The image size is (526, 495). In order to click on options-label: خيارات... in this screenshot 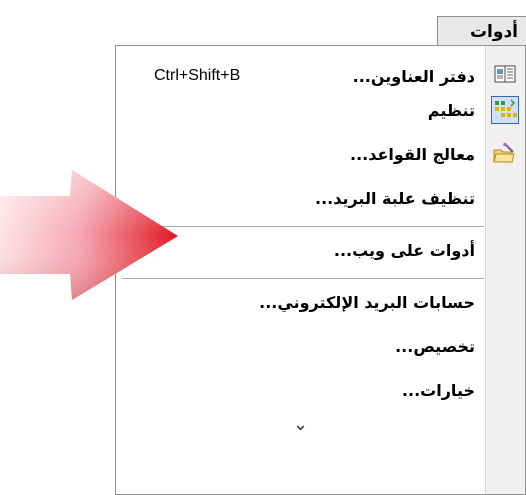, I will do `click(438, 390)`.